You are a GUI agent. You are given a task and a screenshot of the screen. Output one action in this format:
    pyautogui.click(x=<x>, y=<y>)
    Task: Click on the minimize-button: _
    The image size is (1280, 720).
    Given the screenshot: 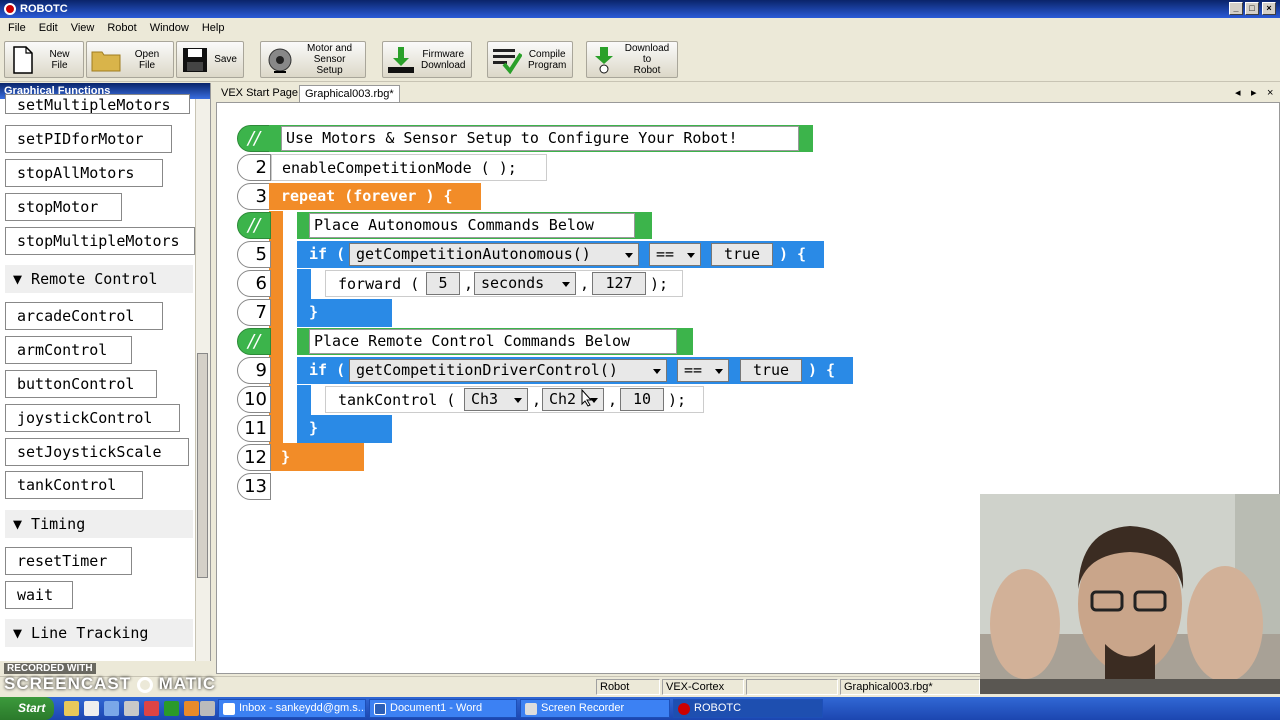 What is the action you would take?
    pyautogui.click(x=1236, y=8)
    